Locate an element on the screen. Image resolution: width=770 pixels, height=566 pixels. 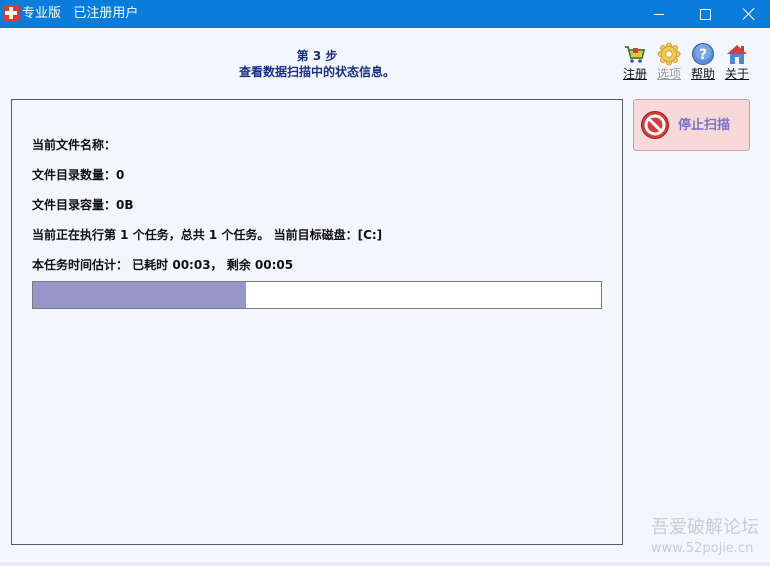
dir-count-value: 0 is located at coordinates (120, 175).